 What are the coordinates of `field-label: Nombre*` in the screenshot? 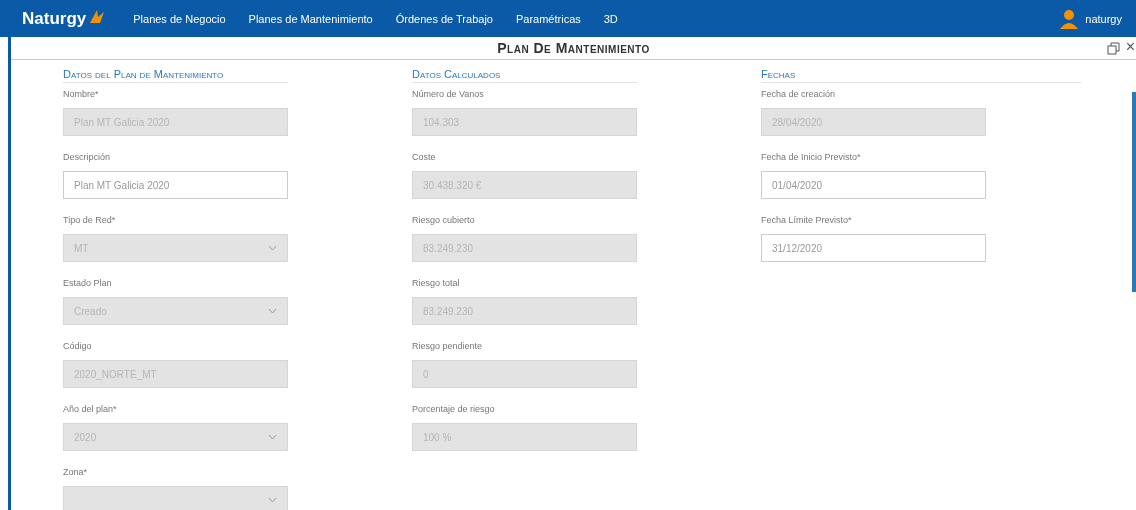 It's located at (81, 94).